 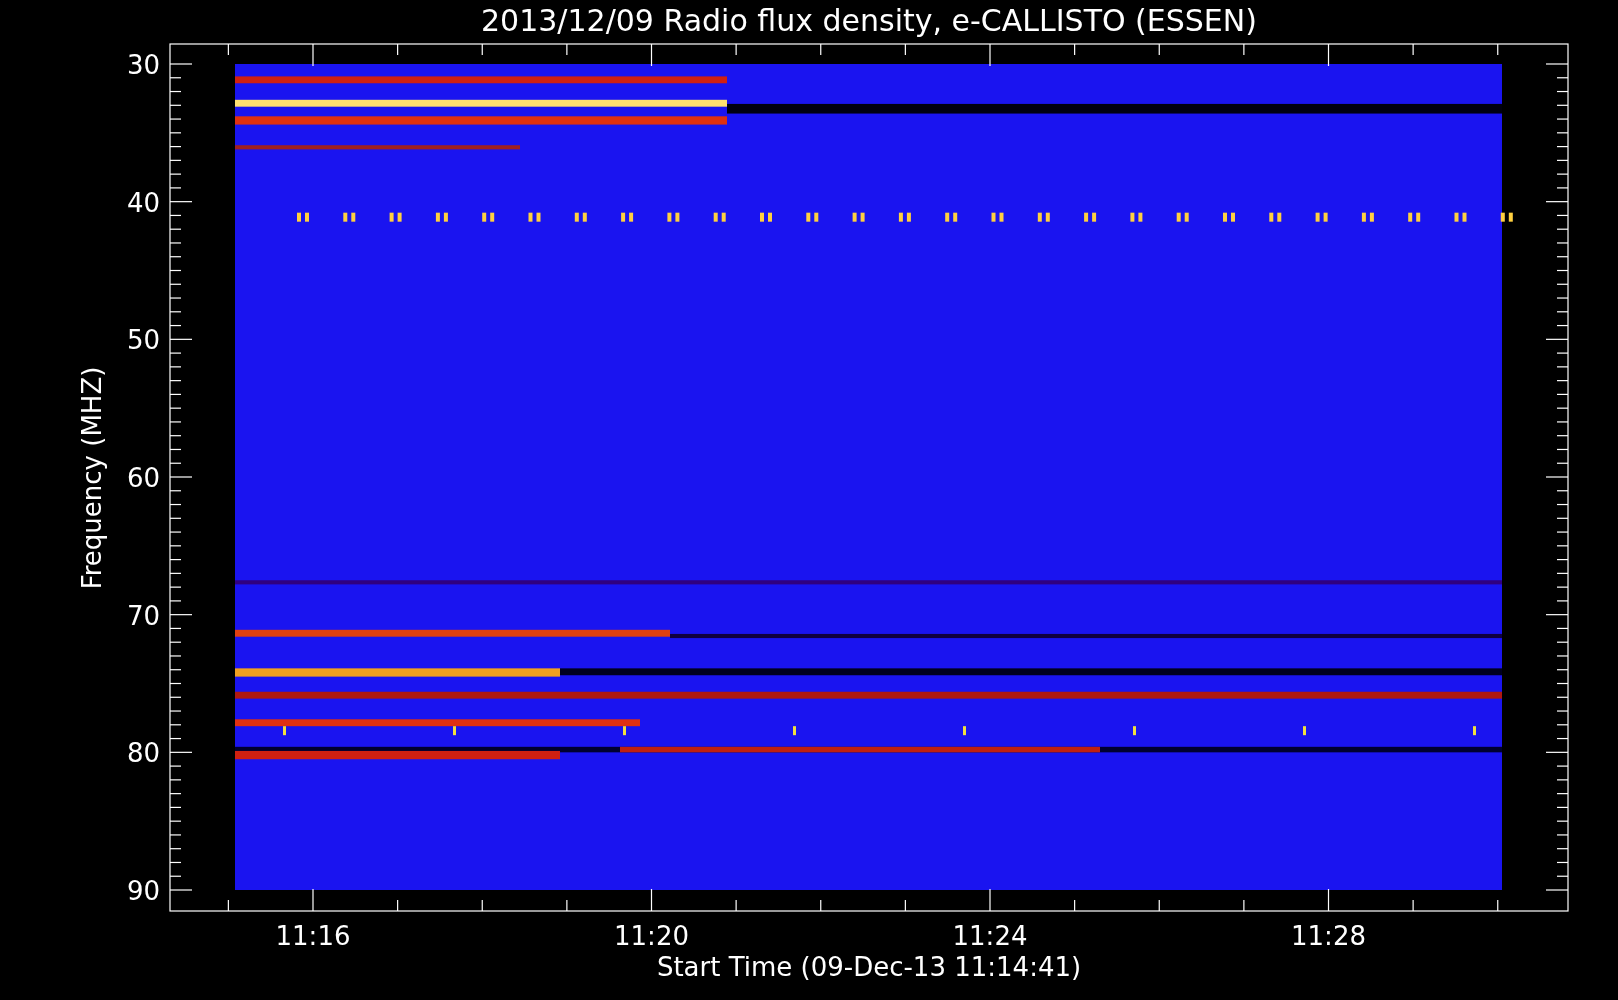 What do you see at coordinates (143, 753) in the screenshot?
I see `y-tick-label: 80` at bounding box center [143, 753].